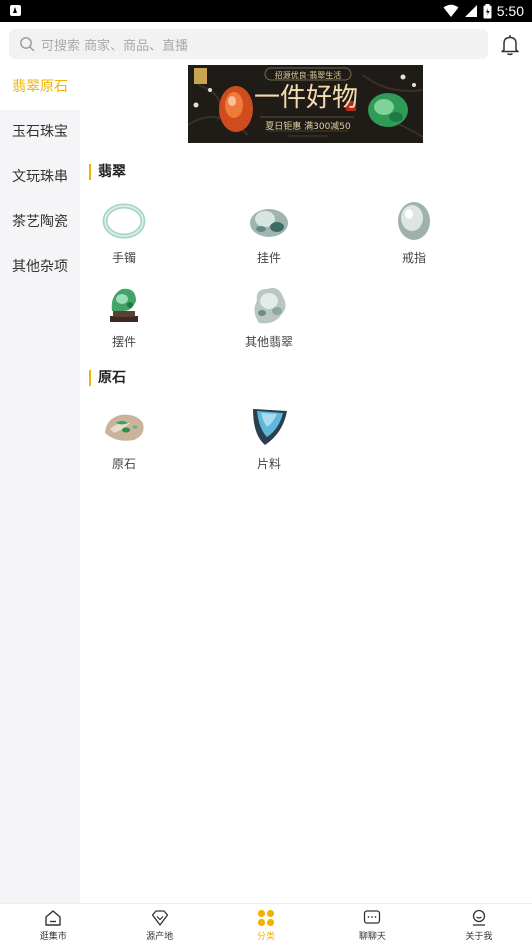  What do you see at coordinates (40, 87) in the screenshot?
I see `sidebar-item-jade-raw-stone: 翡翠原石` at bounding box center [40, 87].